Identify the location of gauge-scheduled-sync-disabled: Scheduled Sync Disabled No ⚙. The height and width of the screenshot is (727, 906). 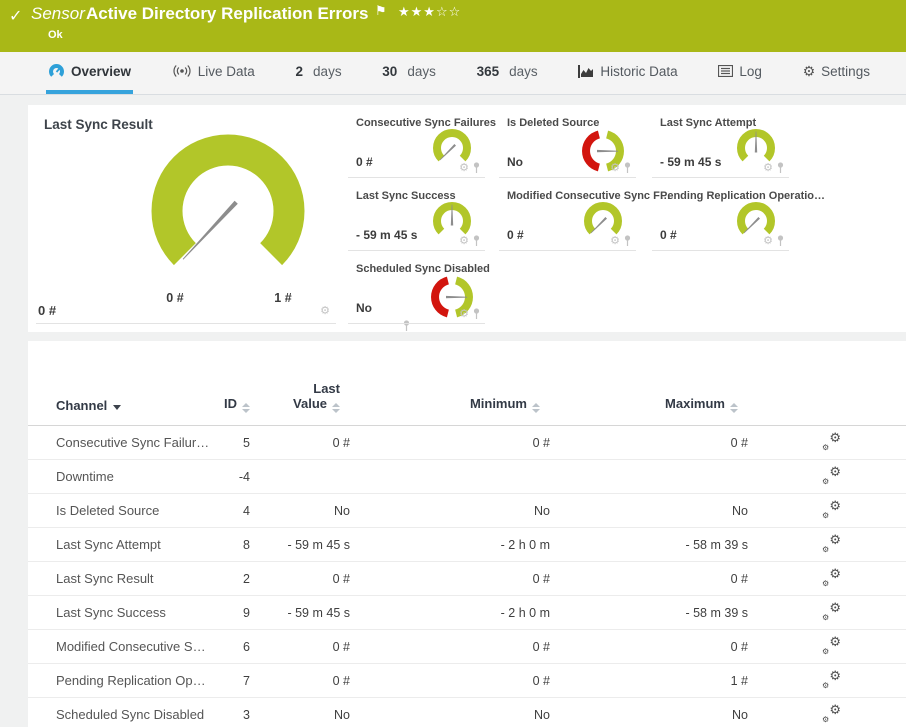
(419, 287).